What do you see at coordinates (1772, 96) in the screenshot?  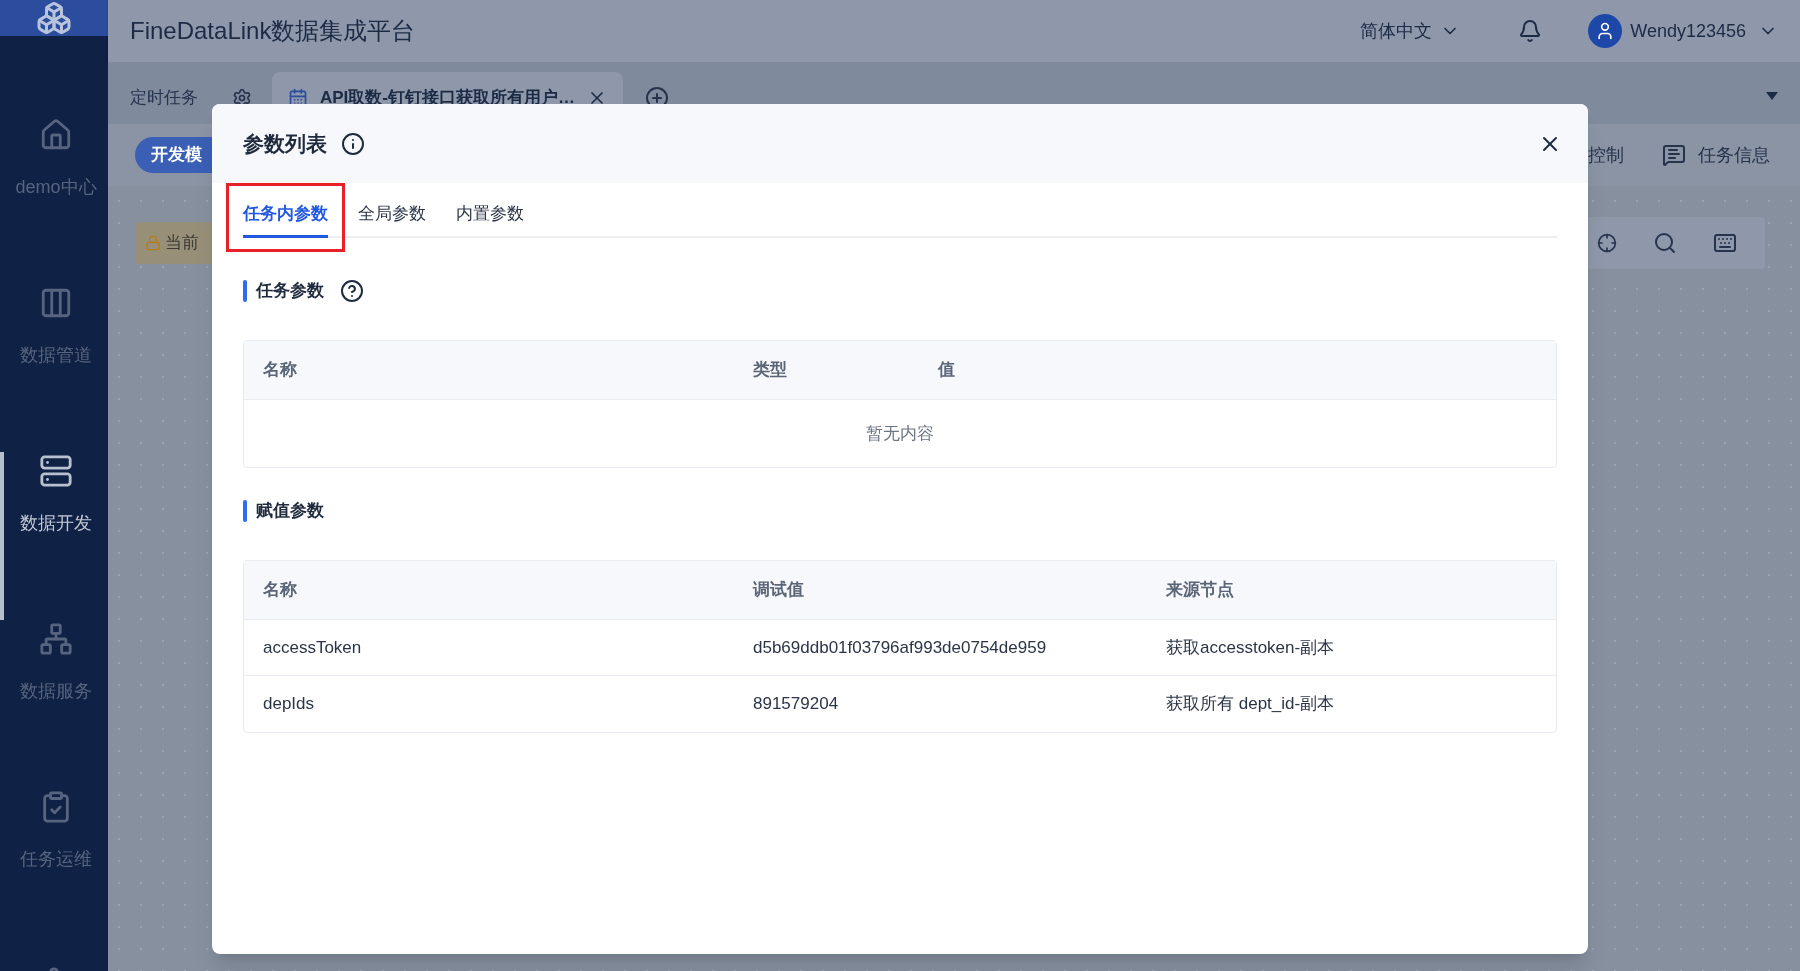 I see `dropdown-triangle-icon` at bounding box center [1772, 96].